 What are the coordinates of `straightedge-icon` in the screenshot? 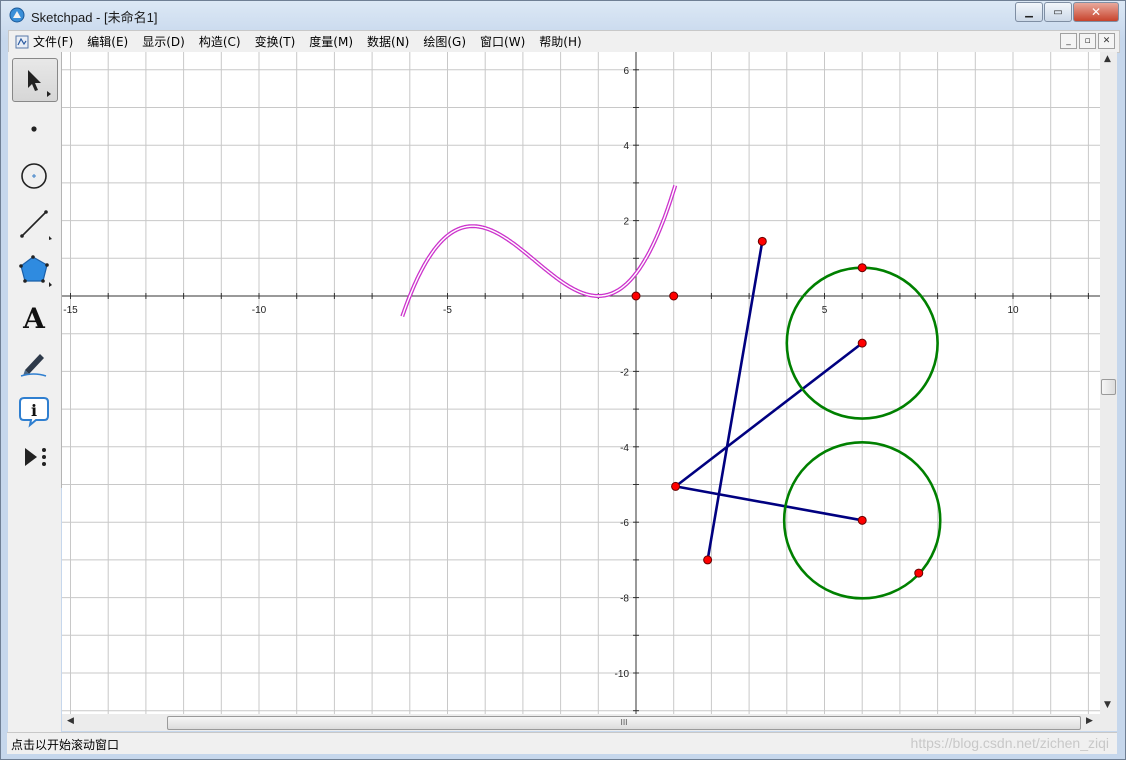 It's located at (36, 225).